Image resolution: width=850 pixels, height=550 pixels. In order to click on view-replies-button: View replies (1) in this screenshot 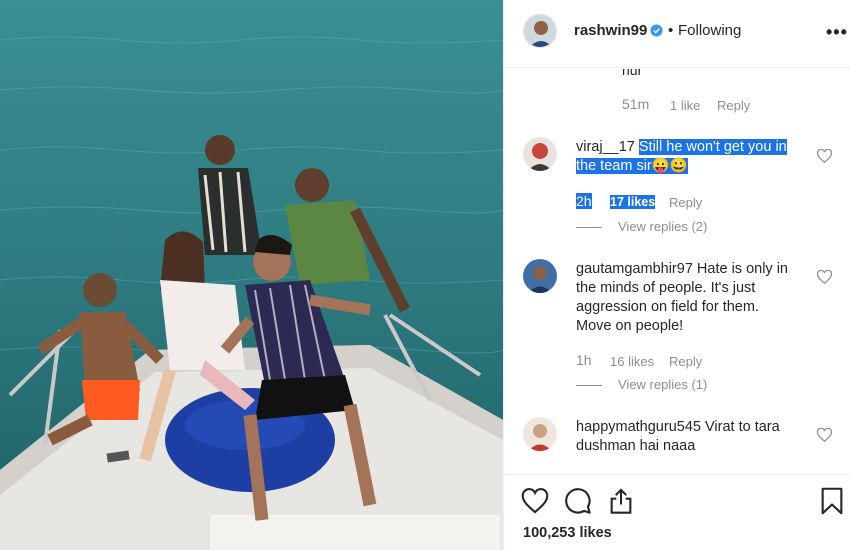, I will do `click(641, 384)`.